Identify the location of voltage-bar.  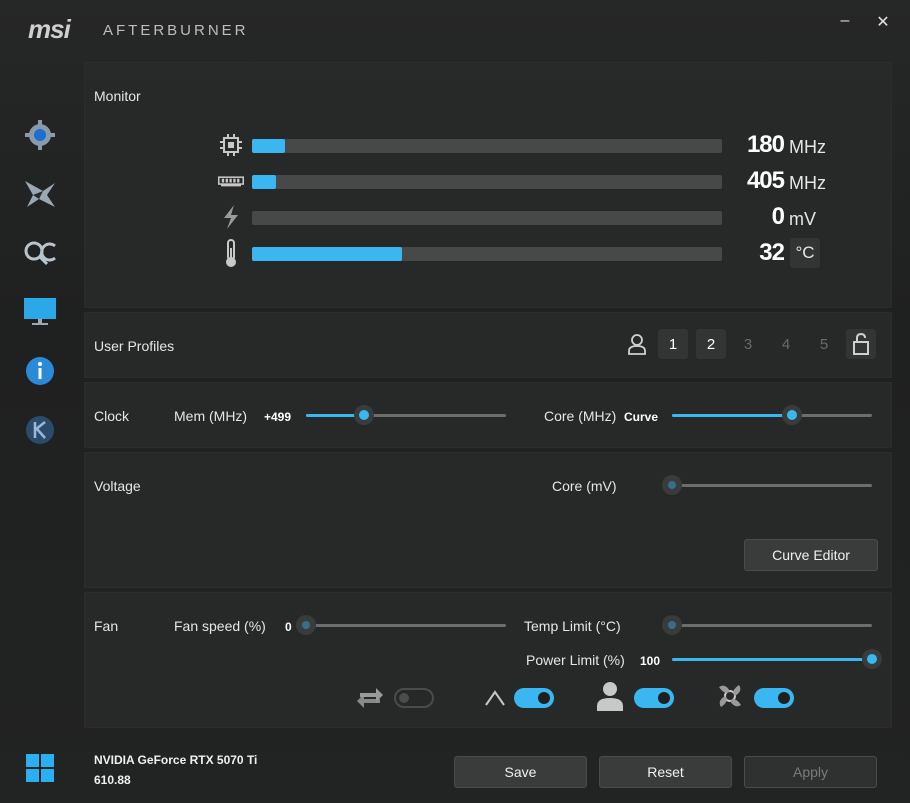
(487, 218).